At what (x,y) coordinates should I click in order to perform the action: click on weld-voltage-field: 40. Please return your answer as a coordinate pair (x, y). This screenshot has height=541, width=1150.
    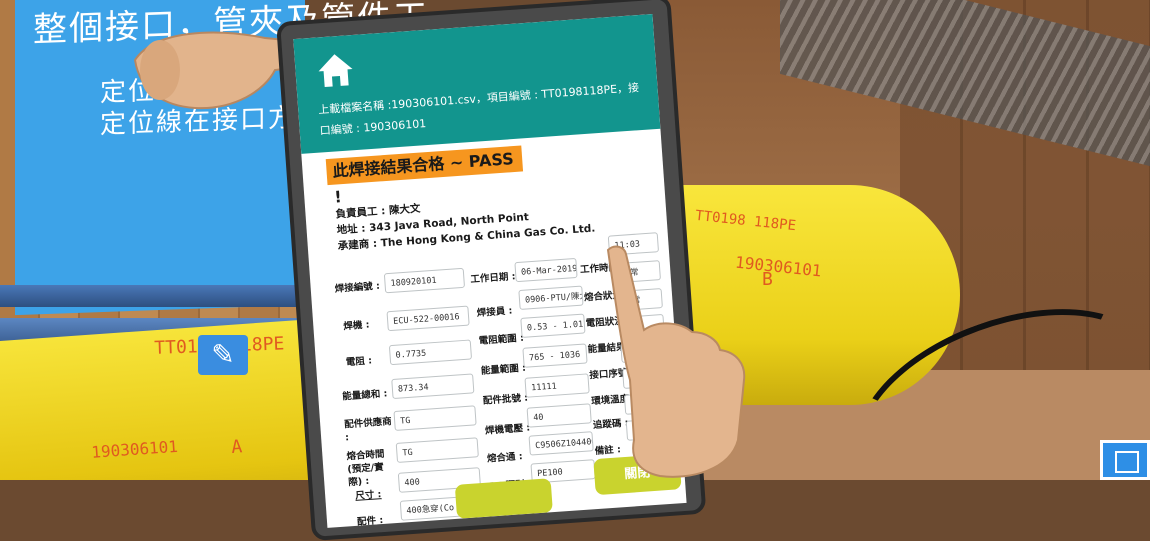
    Looking at the image, I should click on (559, 415).